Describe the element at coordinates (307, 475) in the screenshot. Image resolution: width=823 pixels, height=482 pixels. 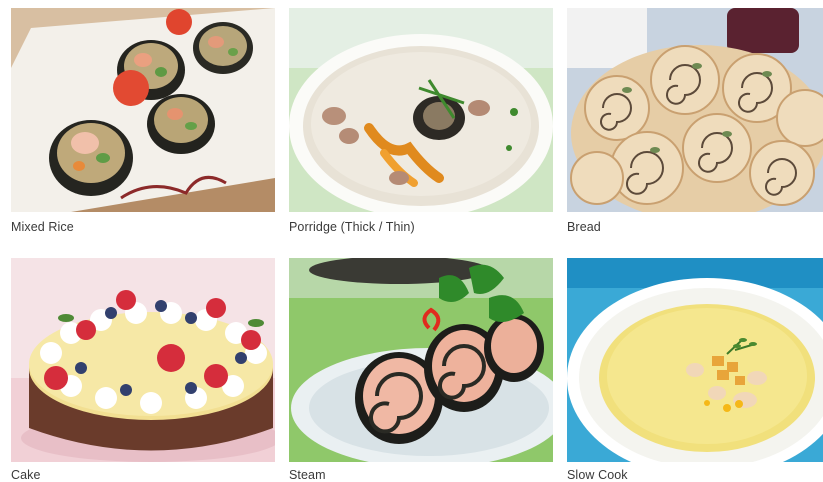
I see `tile-label-steam: Steam` at that location.